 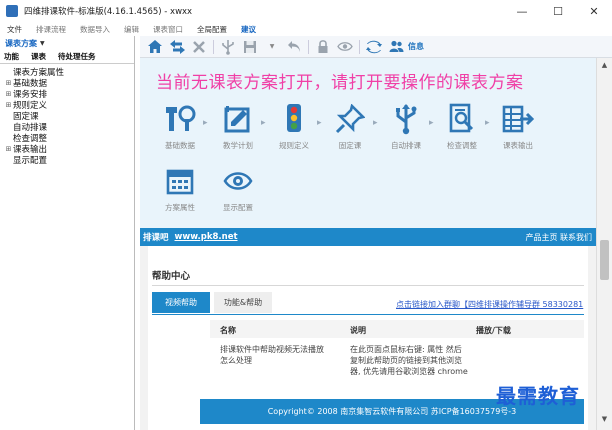 I want to click on row-name: 排课软件中帮助视频无法播放怎么处理, so click(x=272, y=355).